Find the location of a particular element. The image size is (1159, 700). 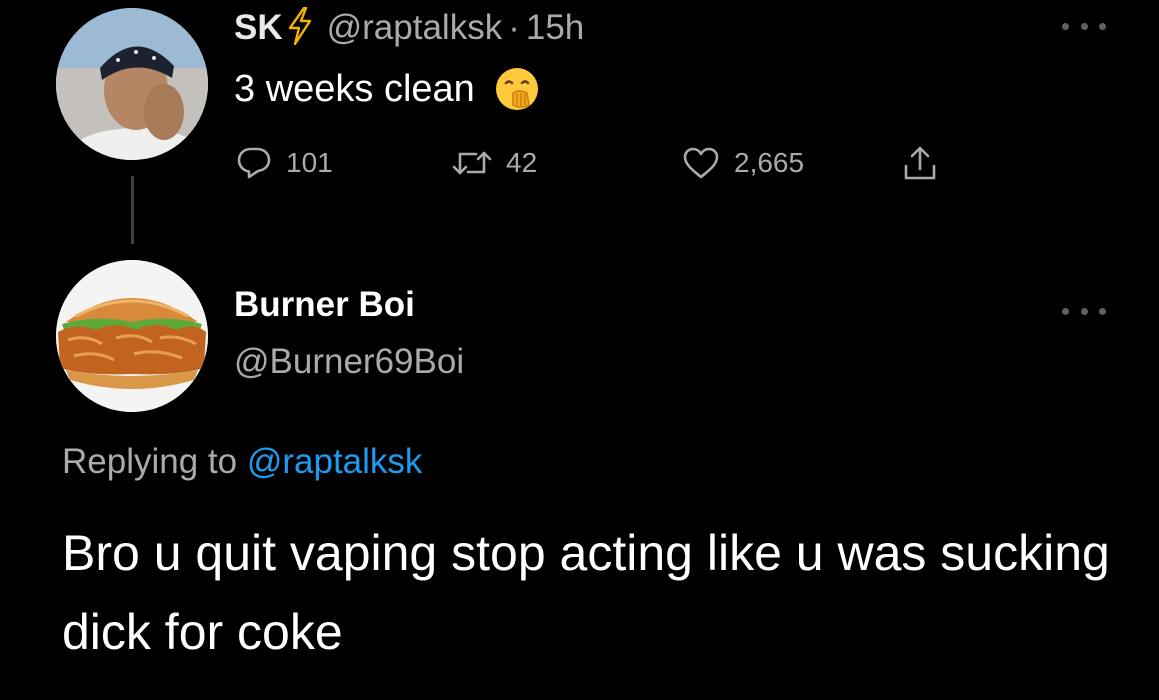

replying-to-mention-link: @raptalksk is located at coordinates (335, 461).